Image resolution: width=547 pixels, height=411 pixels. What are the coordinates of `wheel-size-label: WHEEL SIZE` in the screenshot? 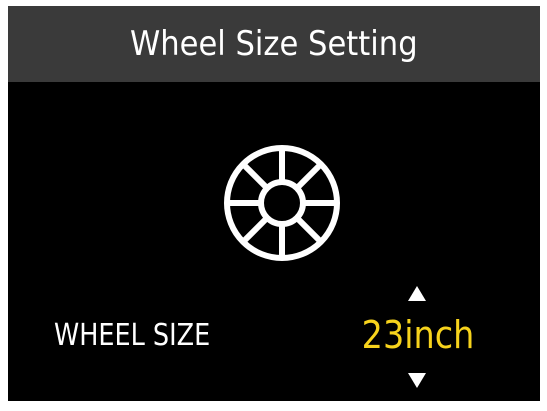 It's located at (132, 335).